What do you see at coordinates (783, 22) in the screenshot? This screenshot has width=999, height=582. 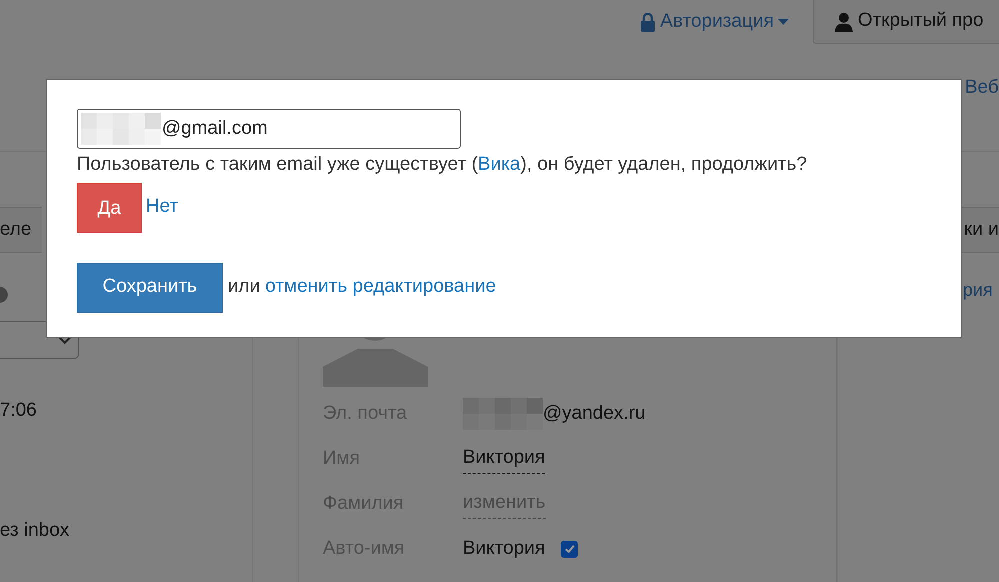 I see `caret-icon` at bounding box center [783, 22].